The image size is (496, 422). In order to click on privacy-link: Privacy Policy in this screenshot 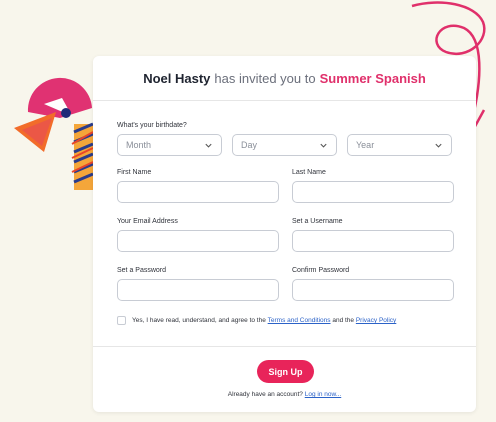, I will do `click(376, 320)`.